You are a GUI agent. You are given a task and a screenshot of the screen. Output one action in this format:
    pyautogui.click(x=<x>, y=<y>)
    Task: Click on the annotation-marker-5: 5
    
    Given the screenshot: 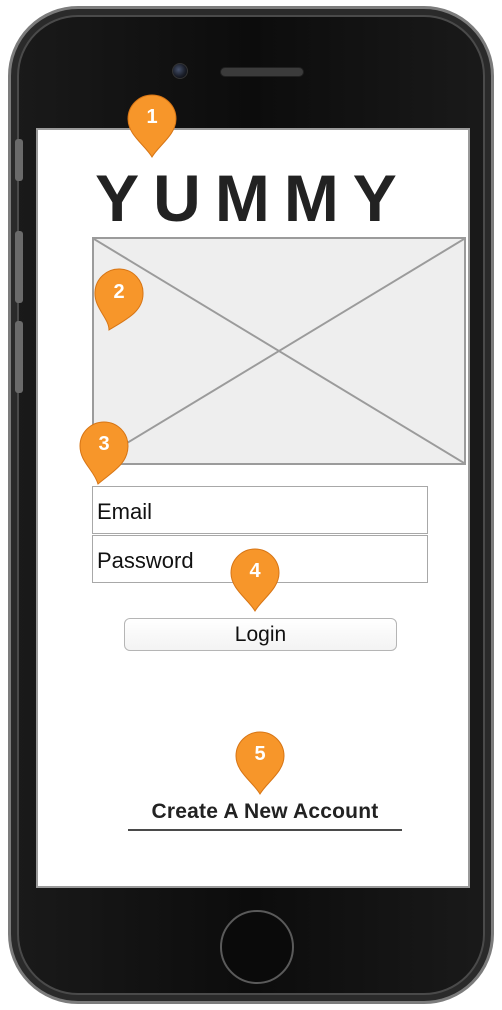 What is the action you would take?
    pyautogui.click(x=260, y=763)
    